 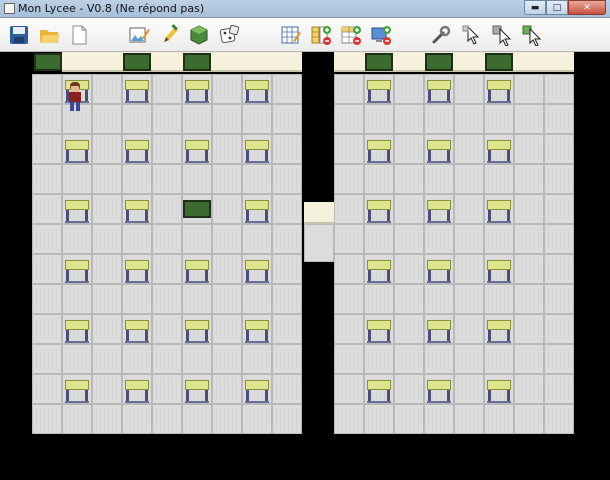 What do you see at coordinates (587, 7) in the screenshot?
I see `close-button: ✕` at bounding box center [587, 7].